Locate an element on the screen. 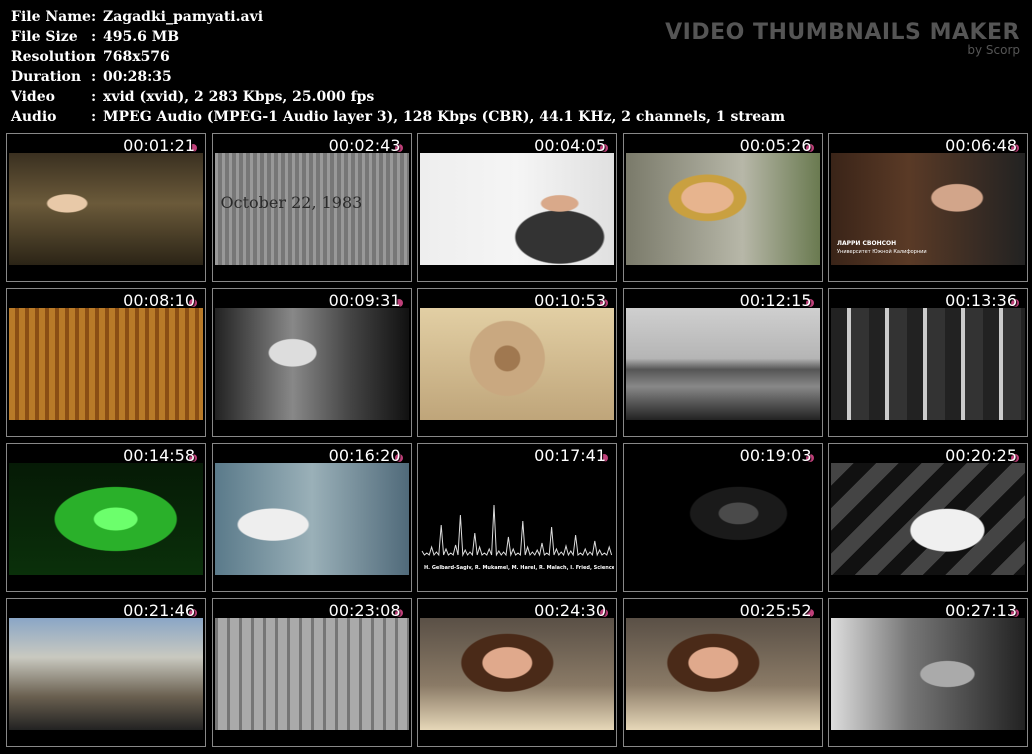 This screenshot has width=1032, height=754. brand-watermark: VIDEO THUMBNAILS MAKER by Scorp is located at coordinates (842, 38).